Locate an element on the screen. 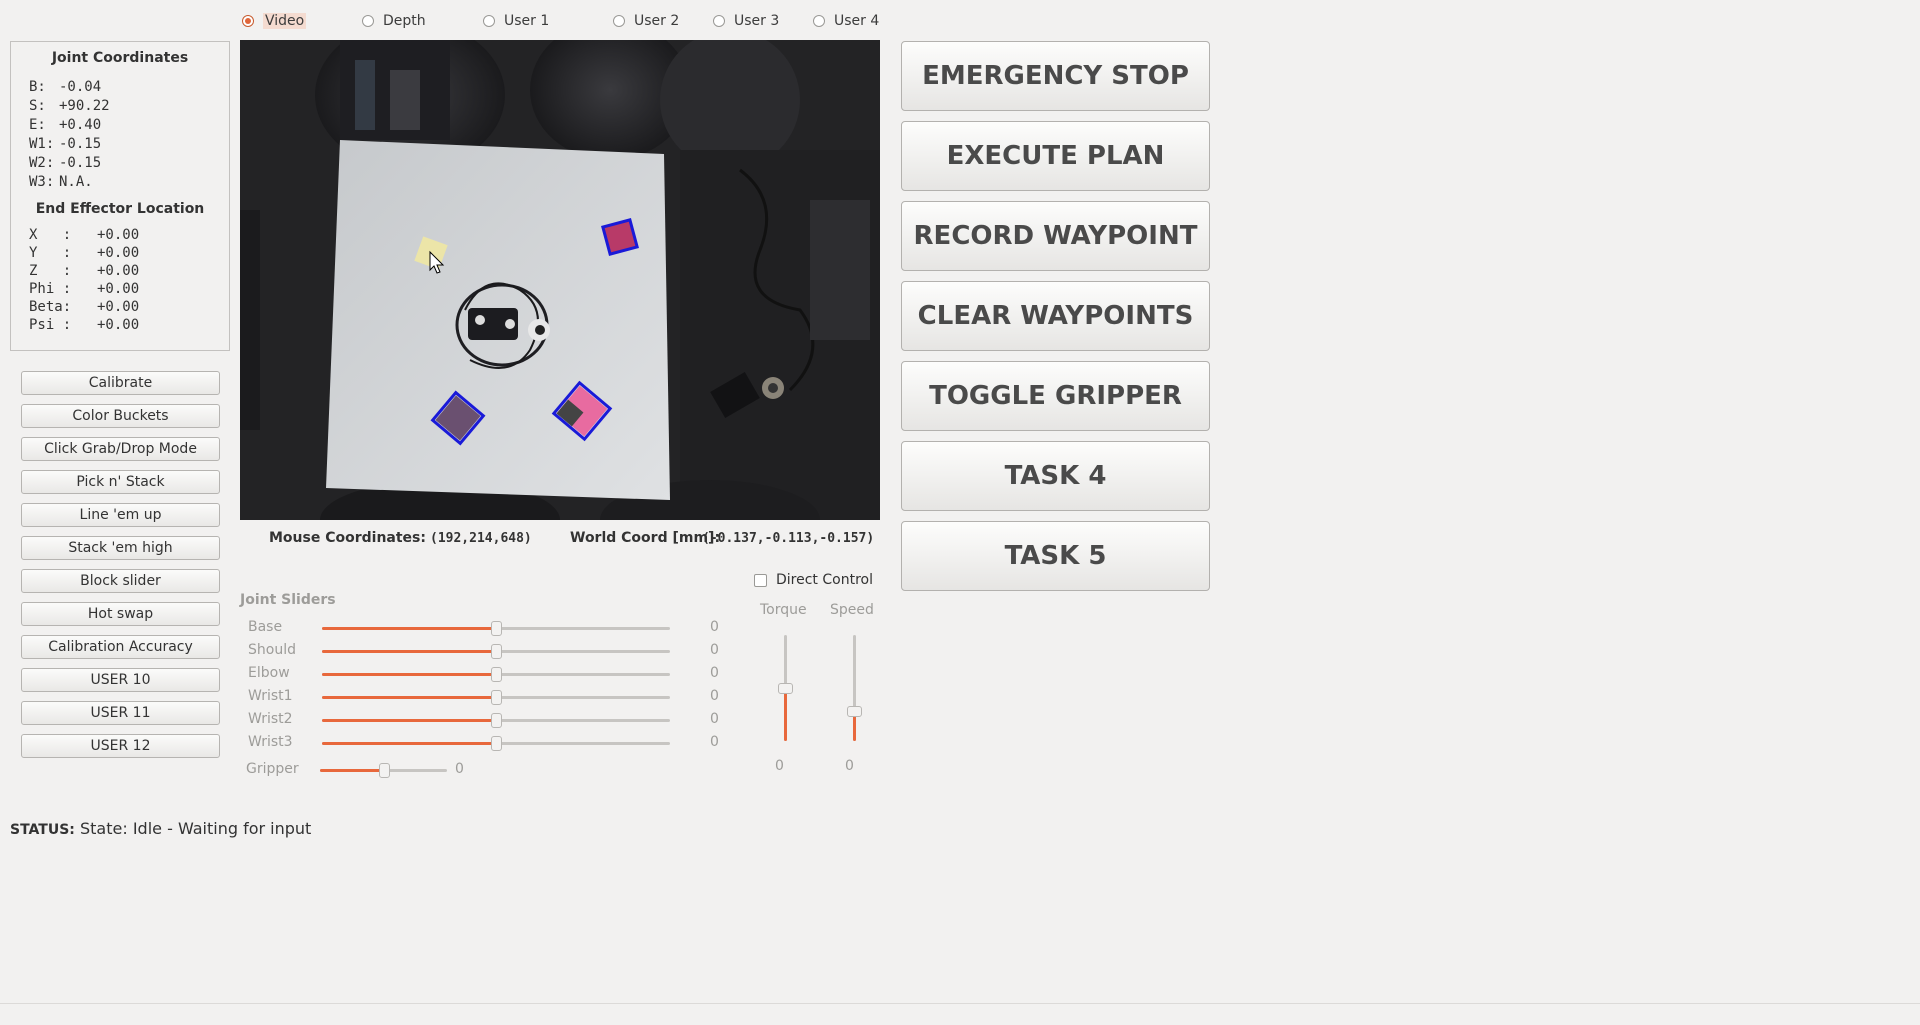 This screenshot has width=1920, height=1025. slider-shoulder-fill is located at coordinates (409, 651).